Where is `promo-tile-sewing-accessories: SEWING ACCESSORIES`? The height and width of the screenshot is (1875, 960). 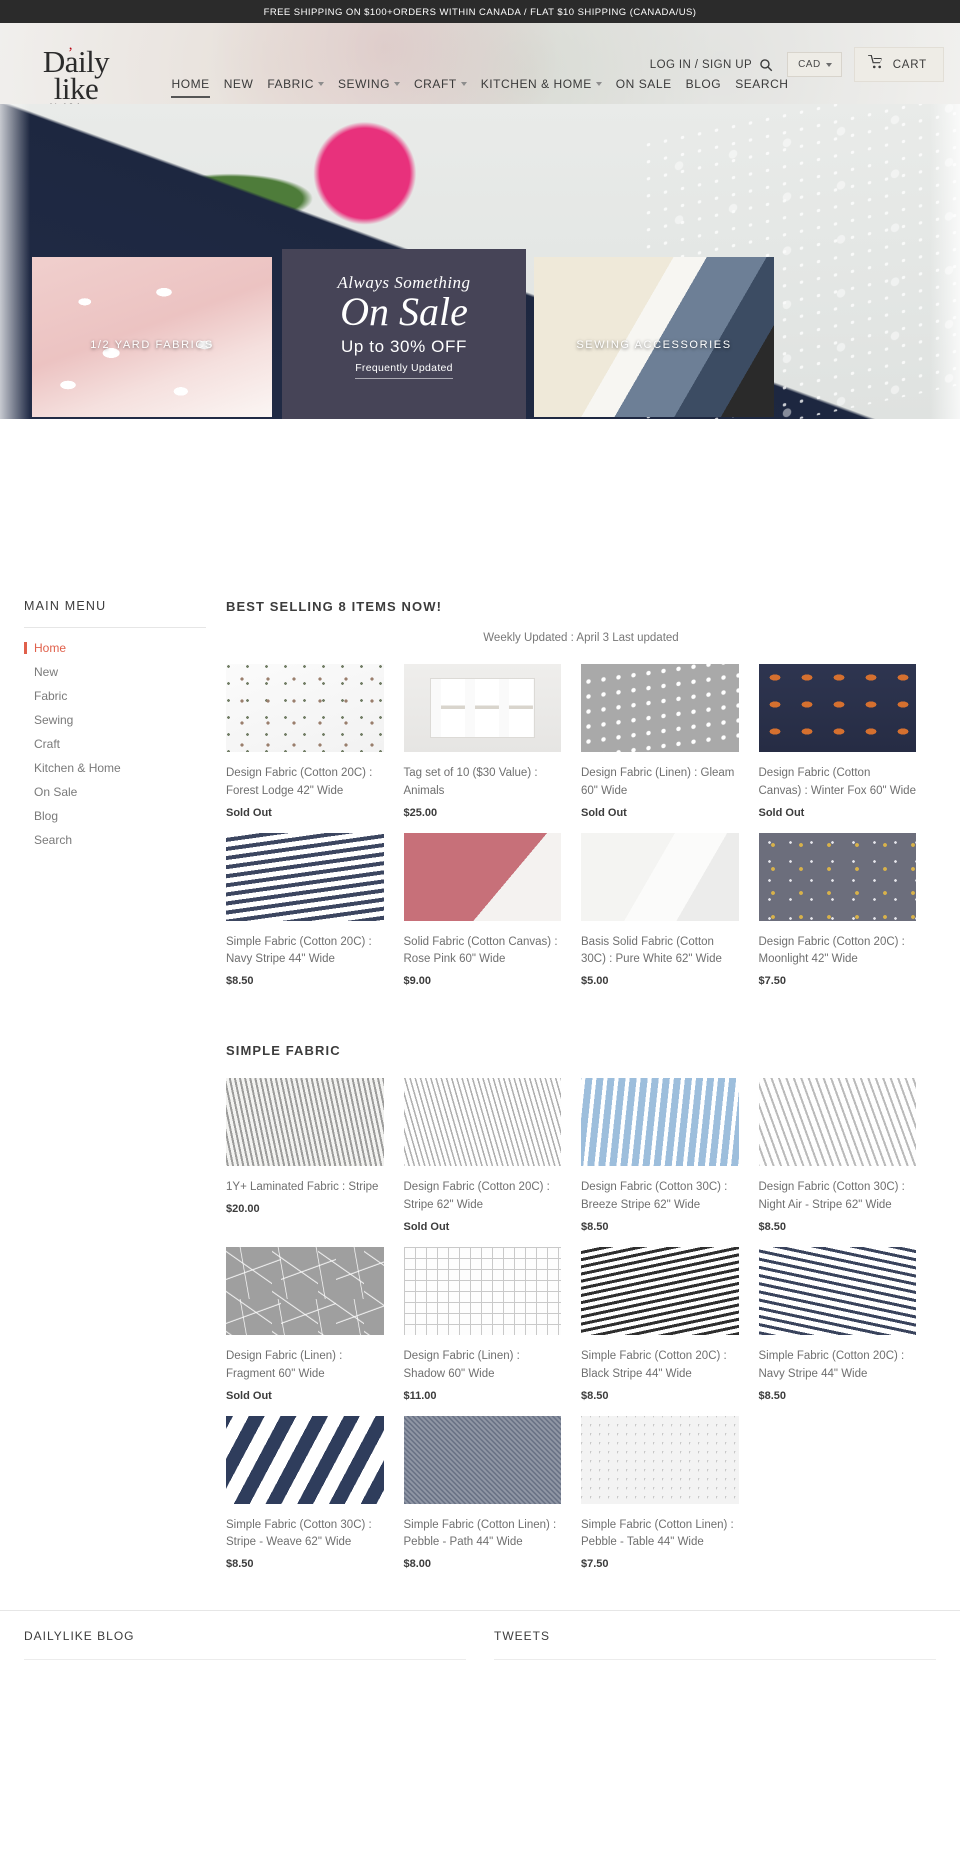
promo-tile-sewing-accessories: SEWING ACCESSORIES is located at coordinates (654, 337).